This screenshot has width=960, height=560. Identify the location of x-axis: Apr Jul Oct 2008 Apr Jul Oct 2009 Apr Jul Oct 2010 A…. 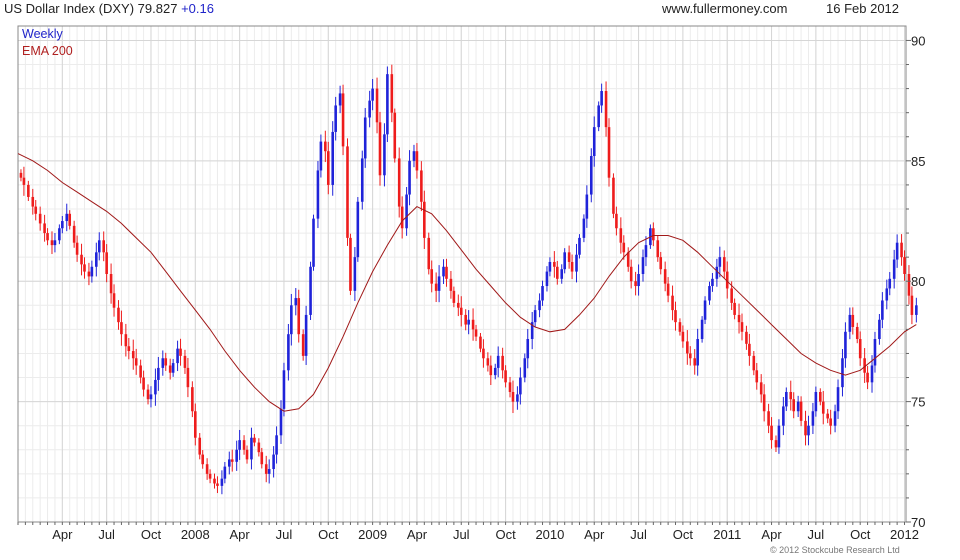
(468, 532).